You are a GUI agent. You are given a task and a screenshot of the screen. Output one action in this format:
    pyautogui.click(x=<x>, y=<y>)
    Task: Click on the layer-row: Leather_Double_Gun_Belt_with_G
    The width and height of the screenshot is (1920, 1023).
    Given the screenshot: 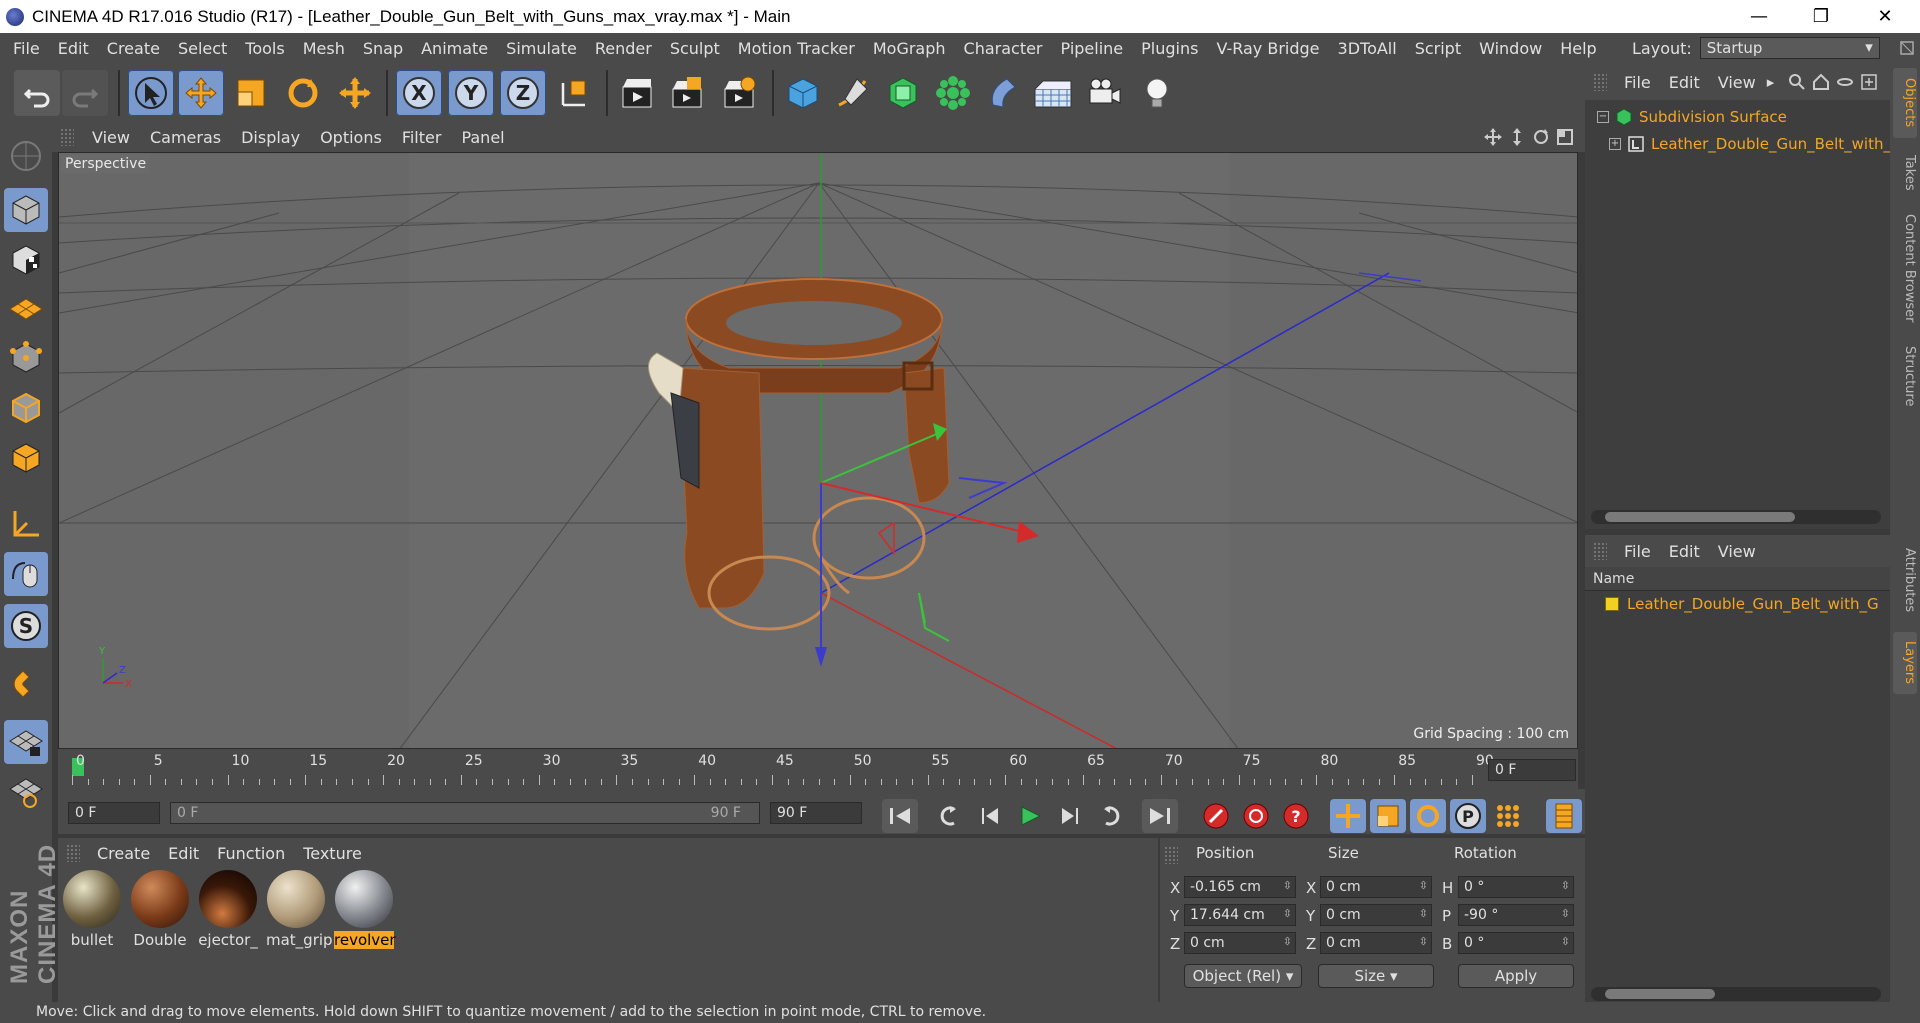 What is the action you would take?
    pyautogui.click(x=1742, y=604)
    